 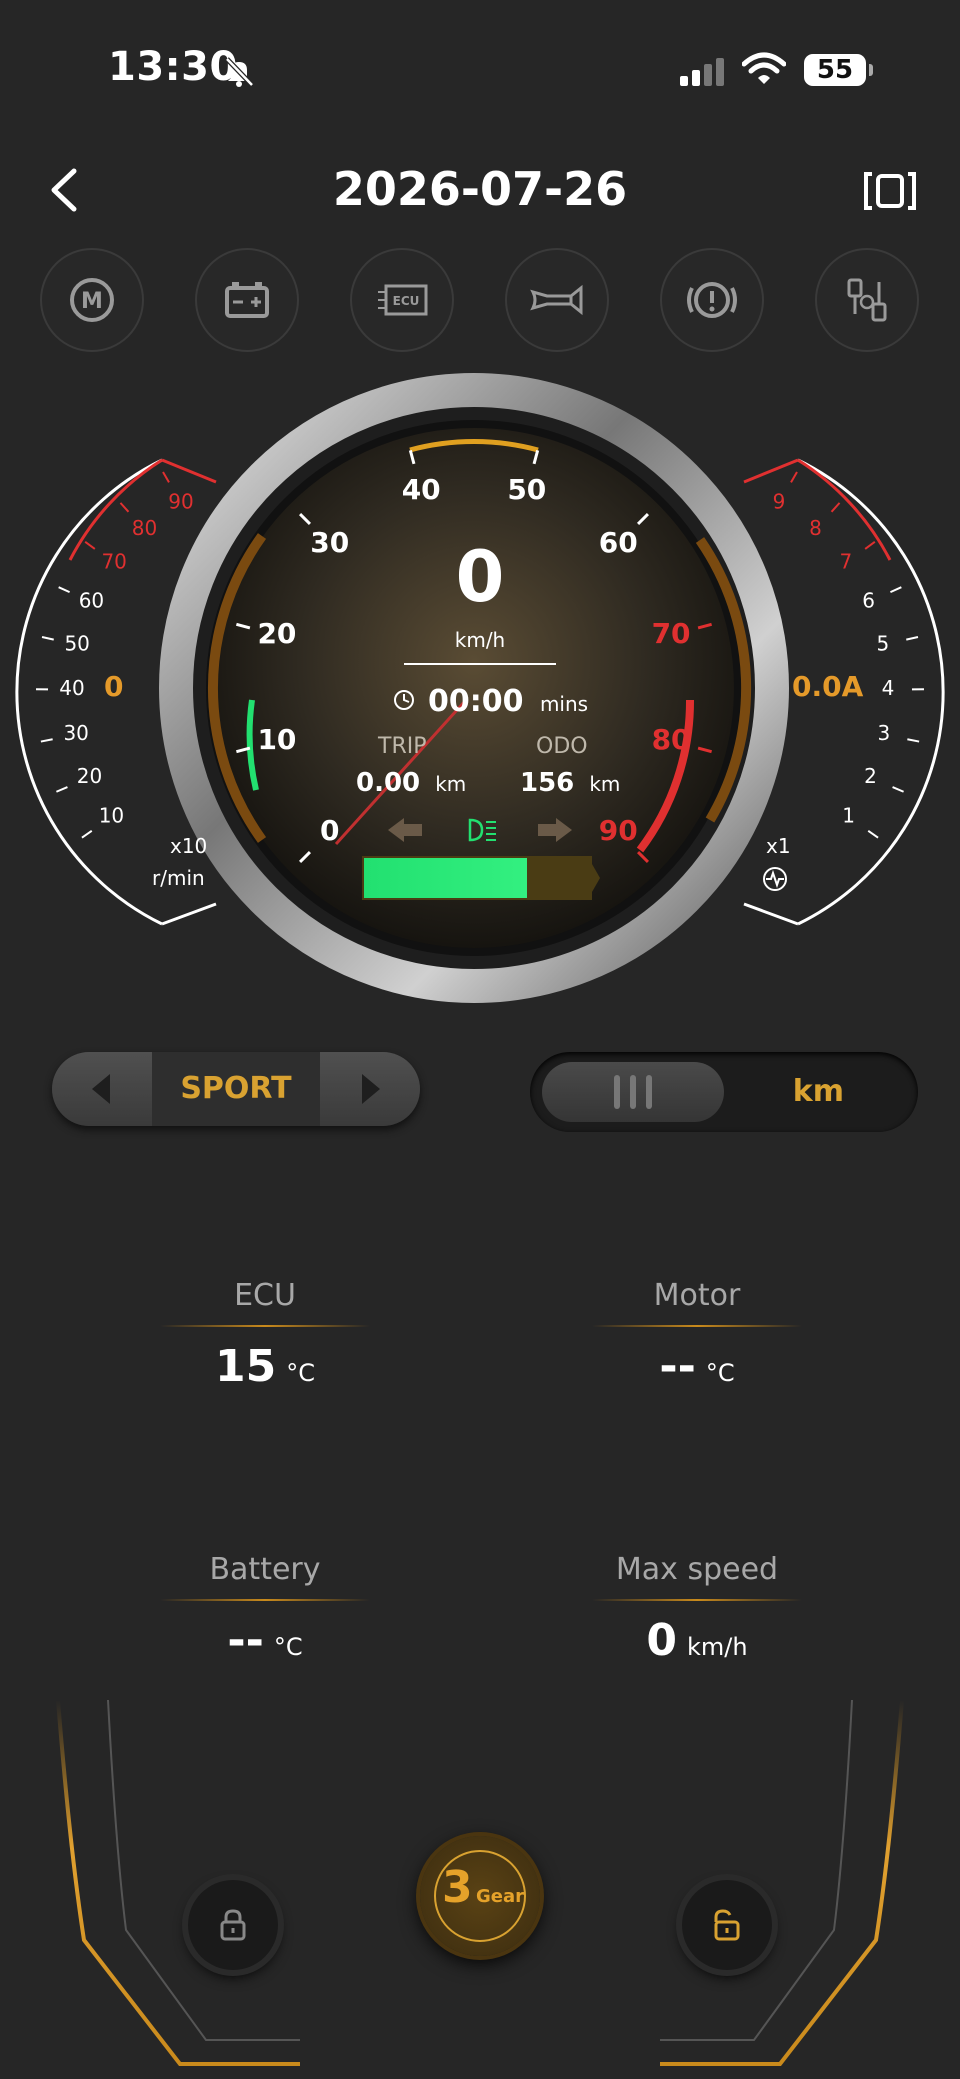 I want to click on ride-time: 00:00 mins, so click(x=508, y=701).